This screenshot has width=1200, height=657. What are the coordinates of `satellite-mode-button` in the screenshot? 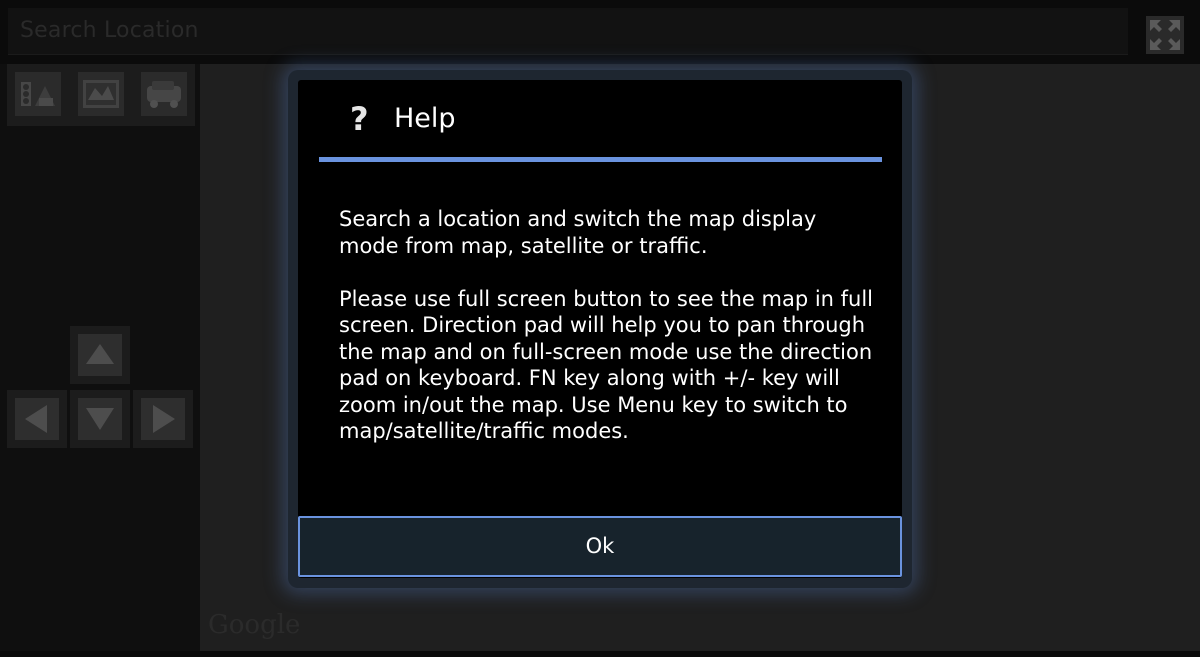 It's located at (164, 94).